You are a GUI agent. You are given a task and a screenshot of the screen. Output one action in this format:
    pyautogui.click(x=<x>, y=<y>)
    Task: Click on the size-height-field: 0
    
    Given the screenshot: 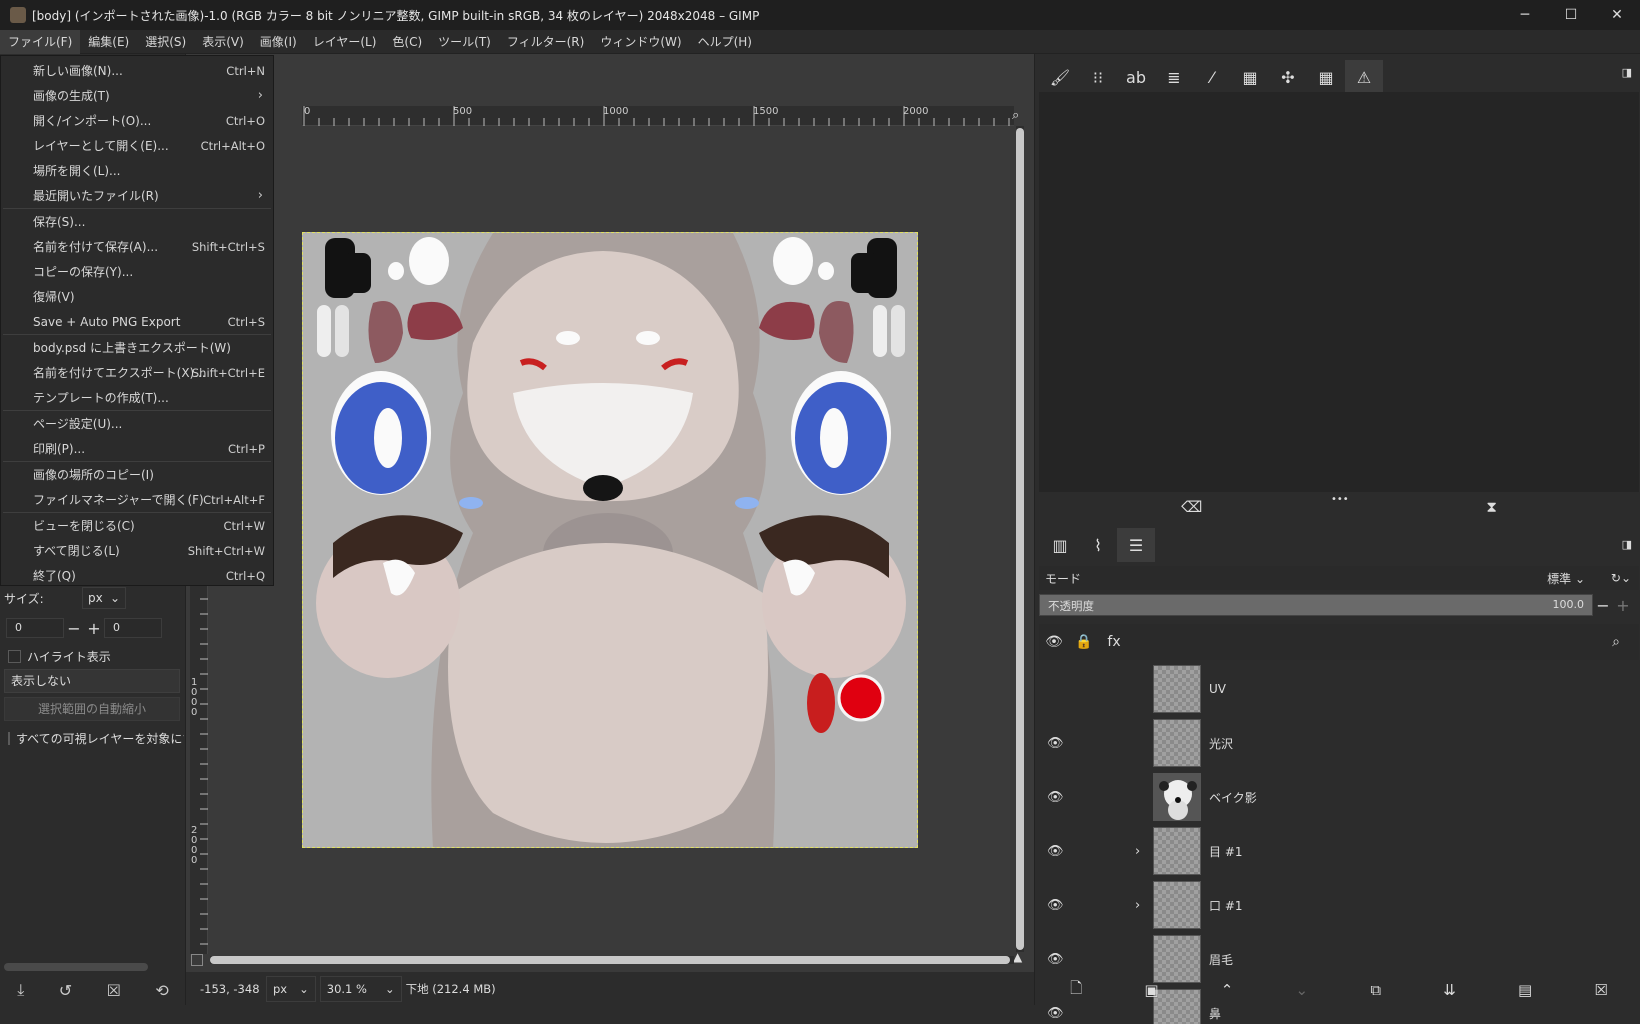 What is the action you would take?
    pyautogui.click(x=133, y=628)
    